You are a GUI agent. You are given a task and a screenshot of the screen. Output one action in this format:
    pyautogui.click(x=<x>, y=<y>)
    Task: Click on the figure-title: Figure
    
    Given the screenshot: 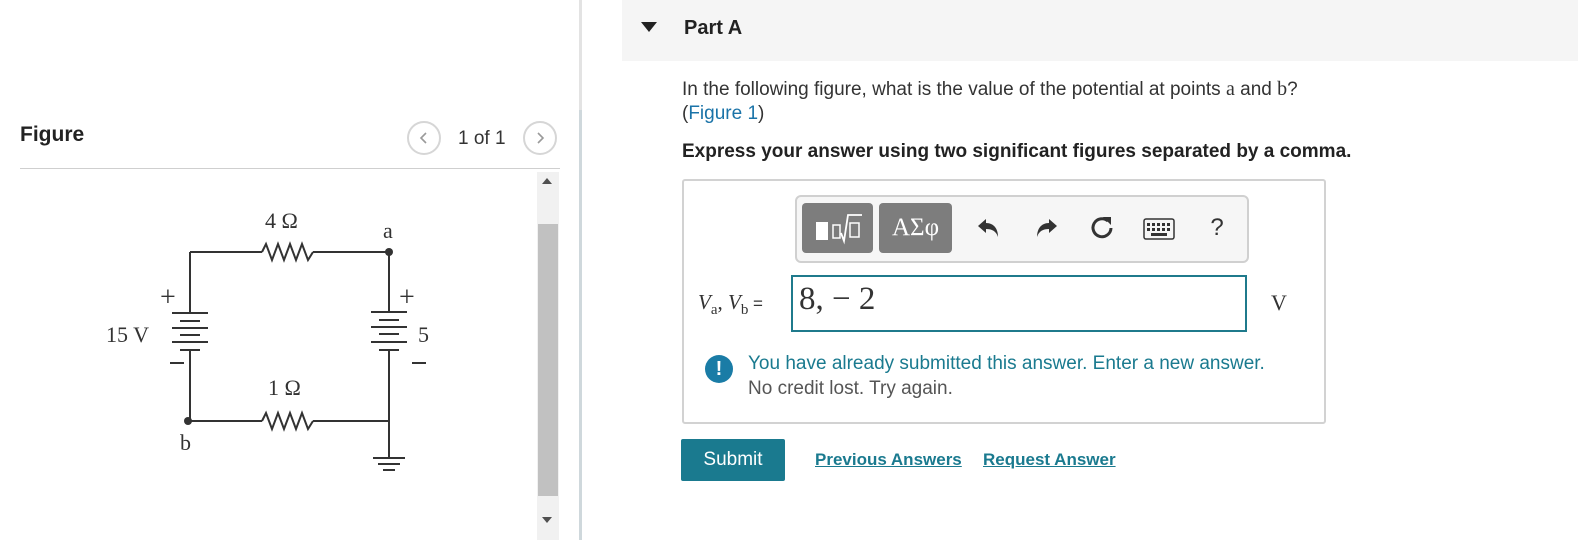 What is the action you would take?
    pyautogui.click(x=52, y=134)
    